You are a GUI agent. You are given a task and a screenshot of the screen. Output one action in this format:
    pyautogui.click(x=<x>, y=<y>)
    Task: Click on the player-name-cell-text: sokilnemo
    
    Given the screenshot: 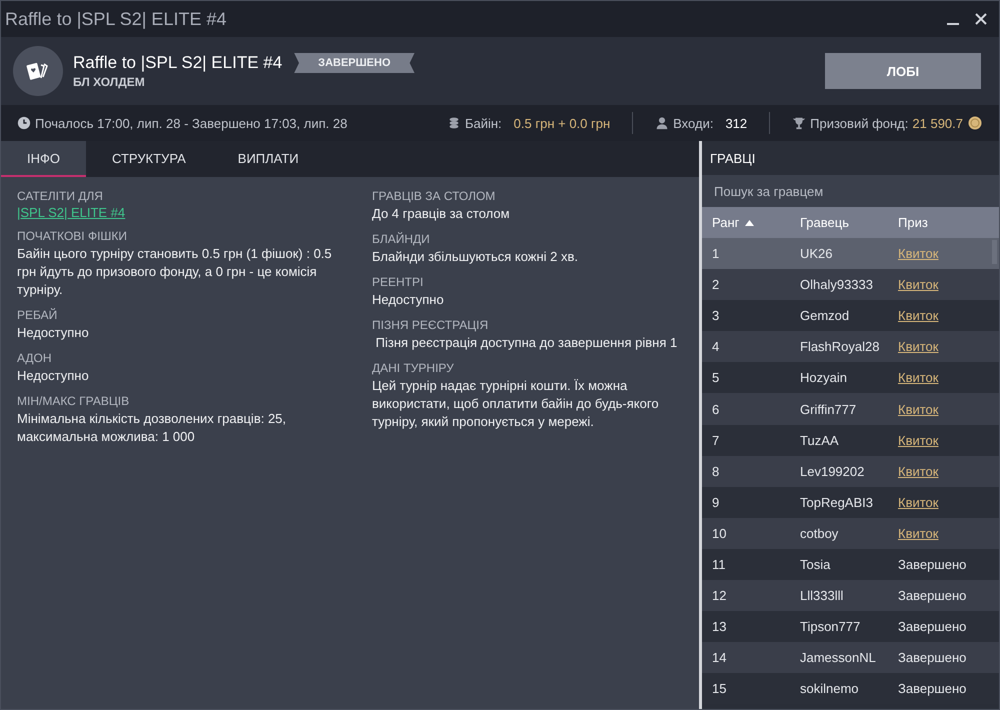 What is the action you would take?
    pyautogui.click(x=830, y=688)
    